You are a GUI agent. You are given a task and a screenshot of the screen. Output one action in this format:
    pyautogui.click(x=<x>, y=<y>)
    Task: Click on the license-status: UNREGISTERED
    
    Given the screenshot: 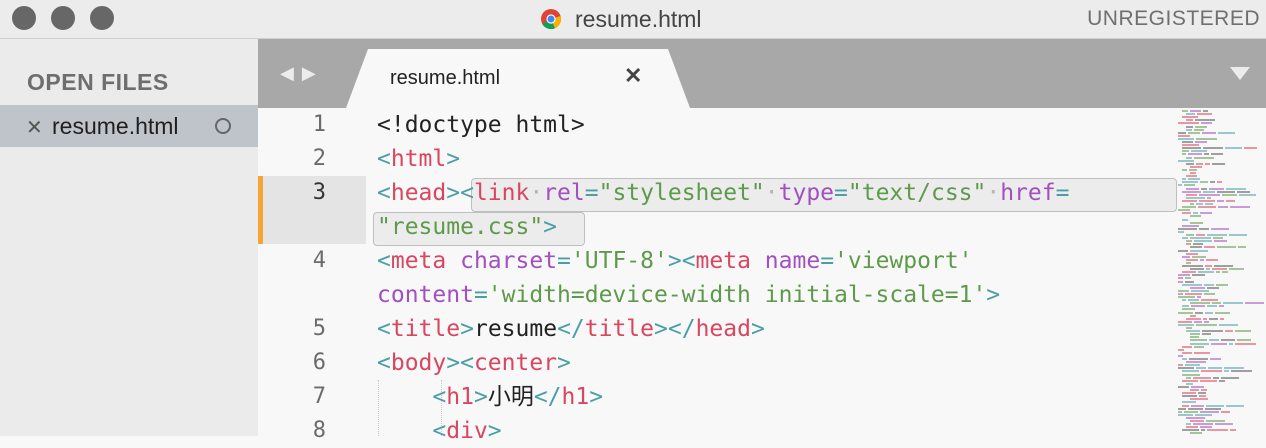 What is the action you would take?
    pyautogui.click(x=1173, y=18)
    